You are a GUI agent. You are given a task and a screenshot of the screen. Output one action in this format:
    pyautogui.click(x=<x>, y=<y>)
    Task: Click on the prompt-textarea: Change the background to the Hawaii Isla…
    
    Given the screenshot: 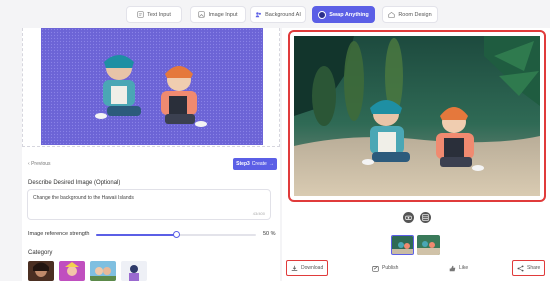 What is the action you would take?
    pyautogui.click(x=149, y=204)
    